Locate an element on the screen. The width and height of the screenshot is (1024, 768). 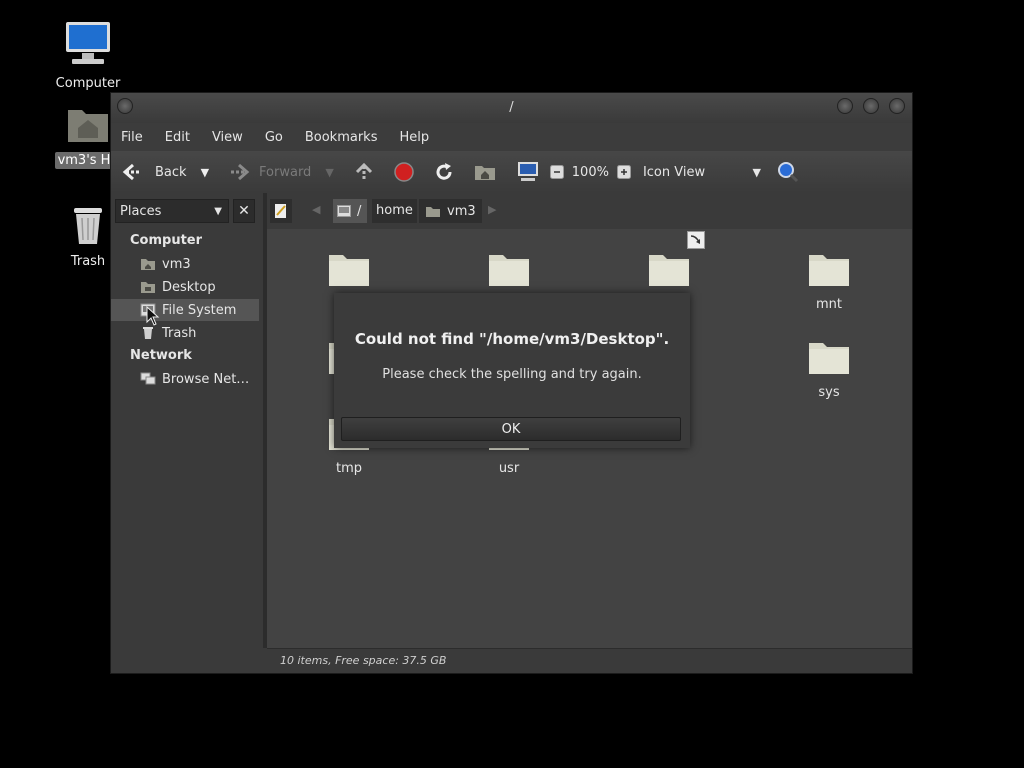
sidebar-heading-network: Network is located at coordinates (161, 355).